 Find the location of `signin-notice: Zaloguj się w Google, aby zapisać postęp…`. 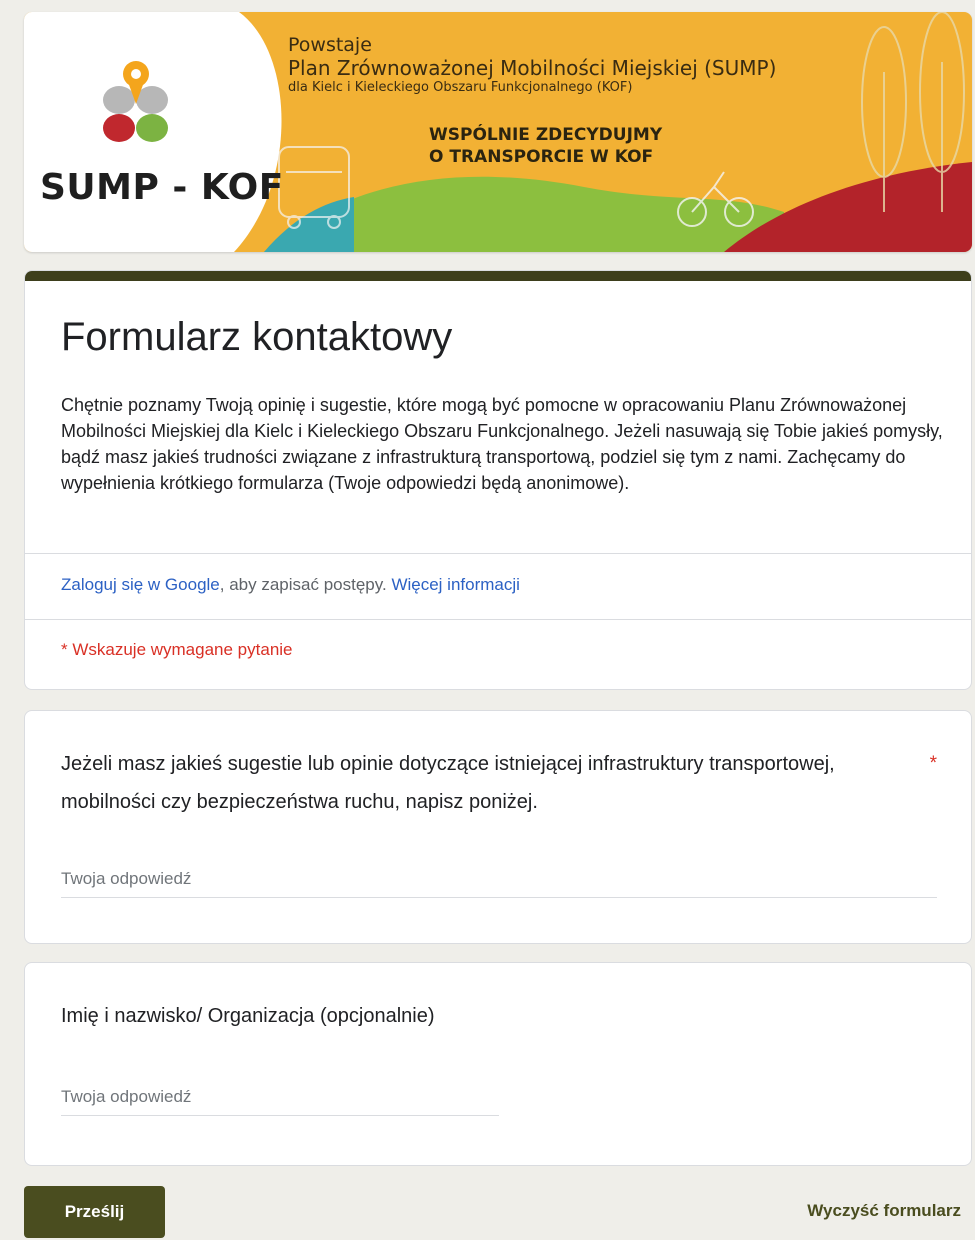

signin-notice: Zaloguj się w Google, aby zapisać postęp… is located at coordinates (290, 585).